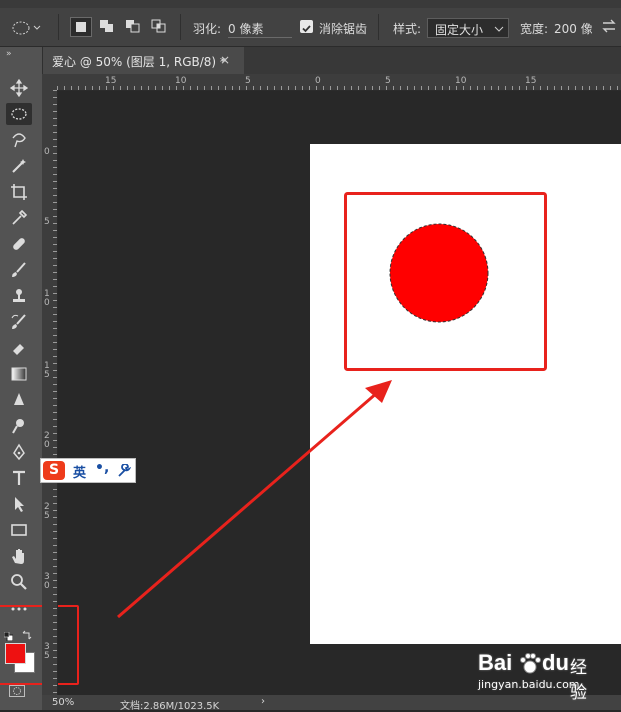 The width and height of the screenshot is (621, 712). Describe the element at coordinates (331, 703) in the screenshot. I see `status-bar: 50% 文档:2.86M/1023.5K ›` at that location.